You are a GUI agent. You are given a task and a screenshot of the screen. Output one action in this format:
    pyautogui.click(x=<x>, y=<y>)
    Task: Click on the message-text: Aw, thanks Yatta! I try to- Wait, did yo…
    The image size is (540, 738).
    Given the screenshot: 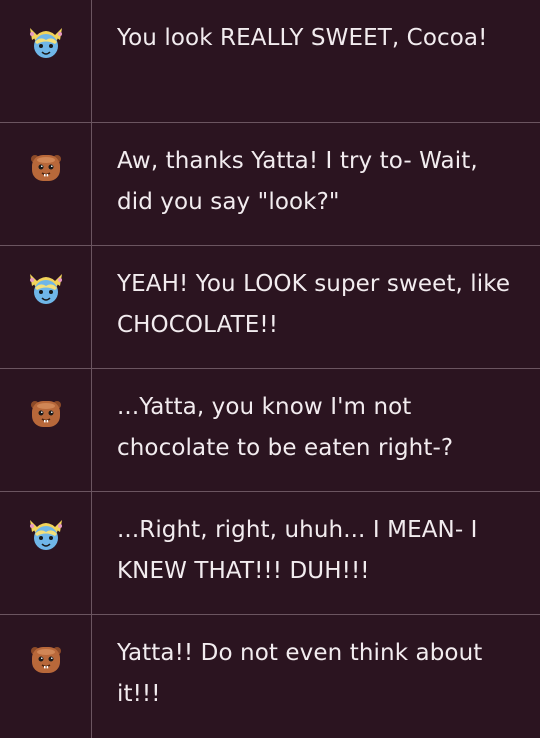 What is the action you would take?
    pyautogui.click(x=297, y=181)
    